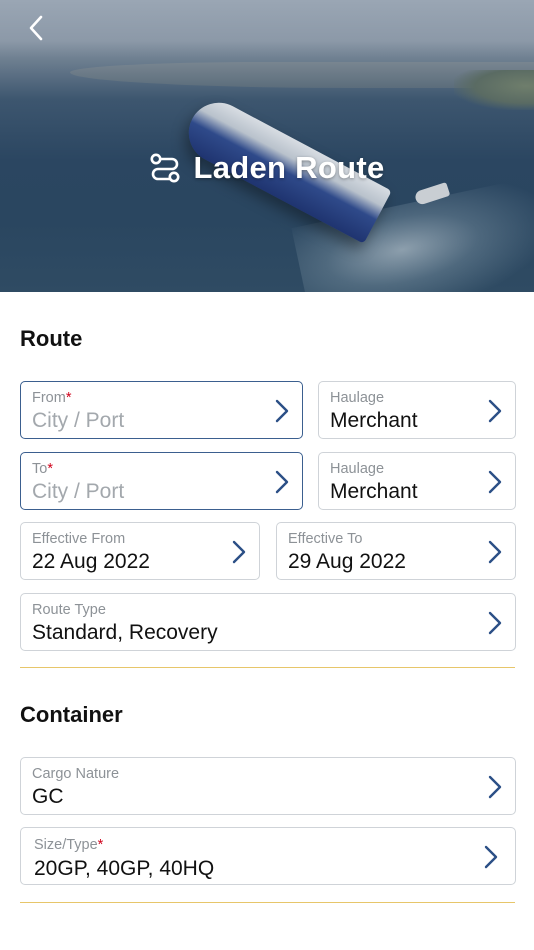  I want to click on route-icon, so click(165, 168).